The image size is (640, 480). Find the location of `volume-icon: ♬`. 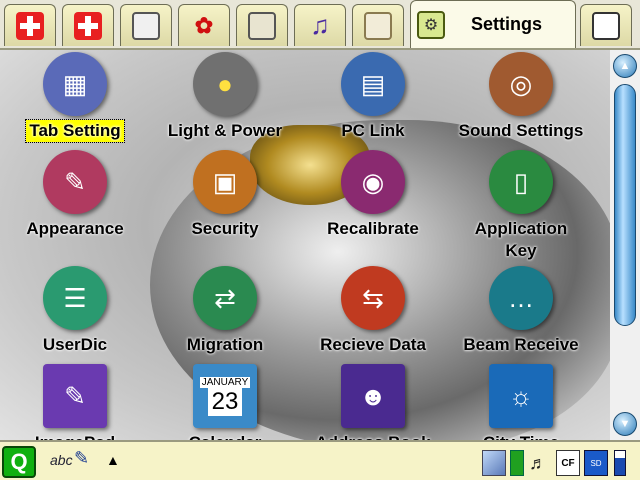

volume-icon: ♬ is located at coordinates (538, 463).